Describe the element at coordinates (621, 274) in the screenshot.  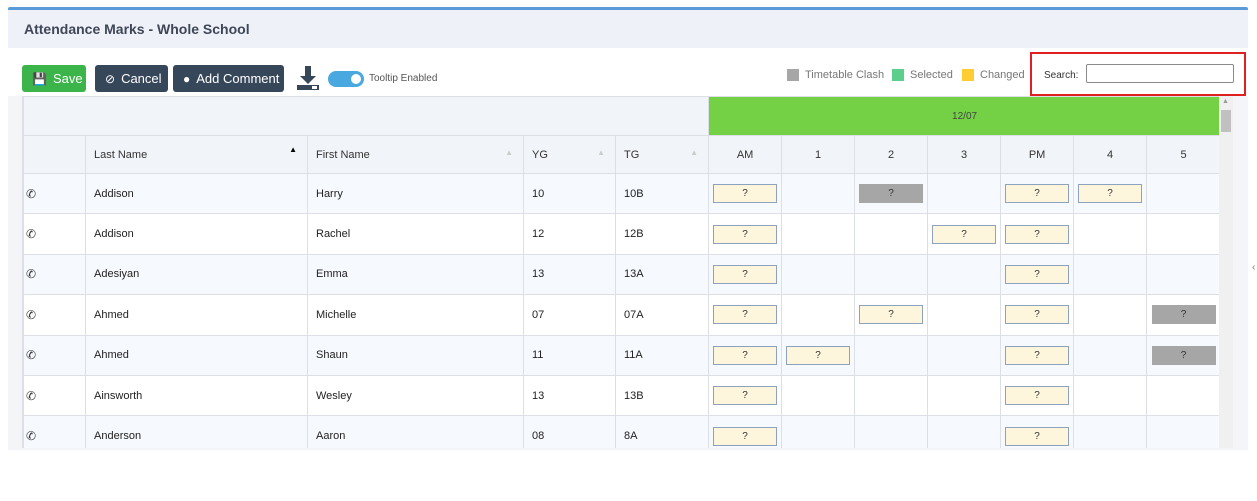
I see `table-row: ✆ Adesiyan Emma 13 13A??` at that location.